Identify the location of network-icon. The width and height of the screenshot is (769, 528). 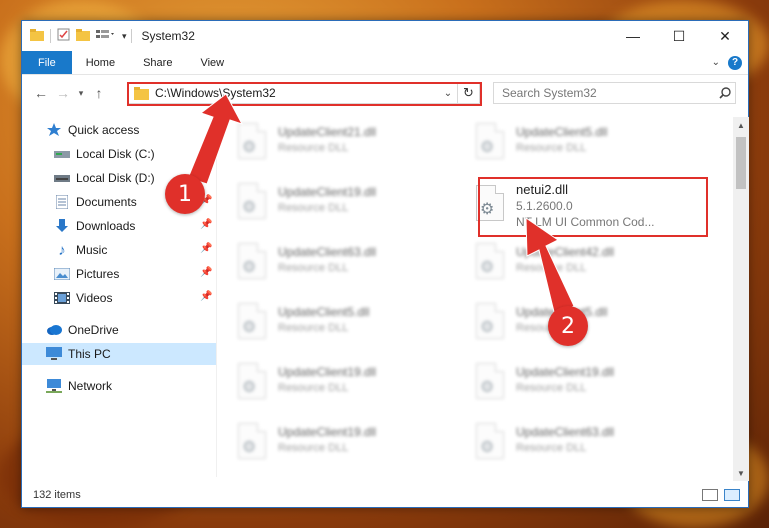
(54, 386).